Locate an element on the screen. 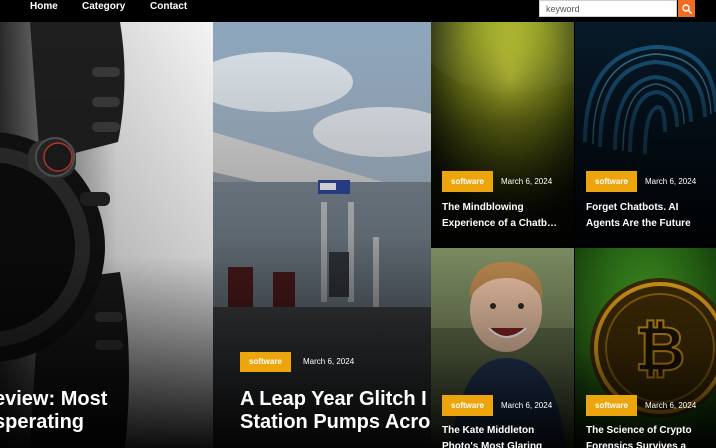 This screenshot has height=448, width=716. search-button is located at coordinates (686, 8).